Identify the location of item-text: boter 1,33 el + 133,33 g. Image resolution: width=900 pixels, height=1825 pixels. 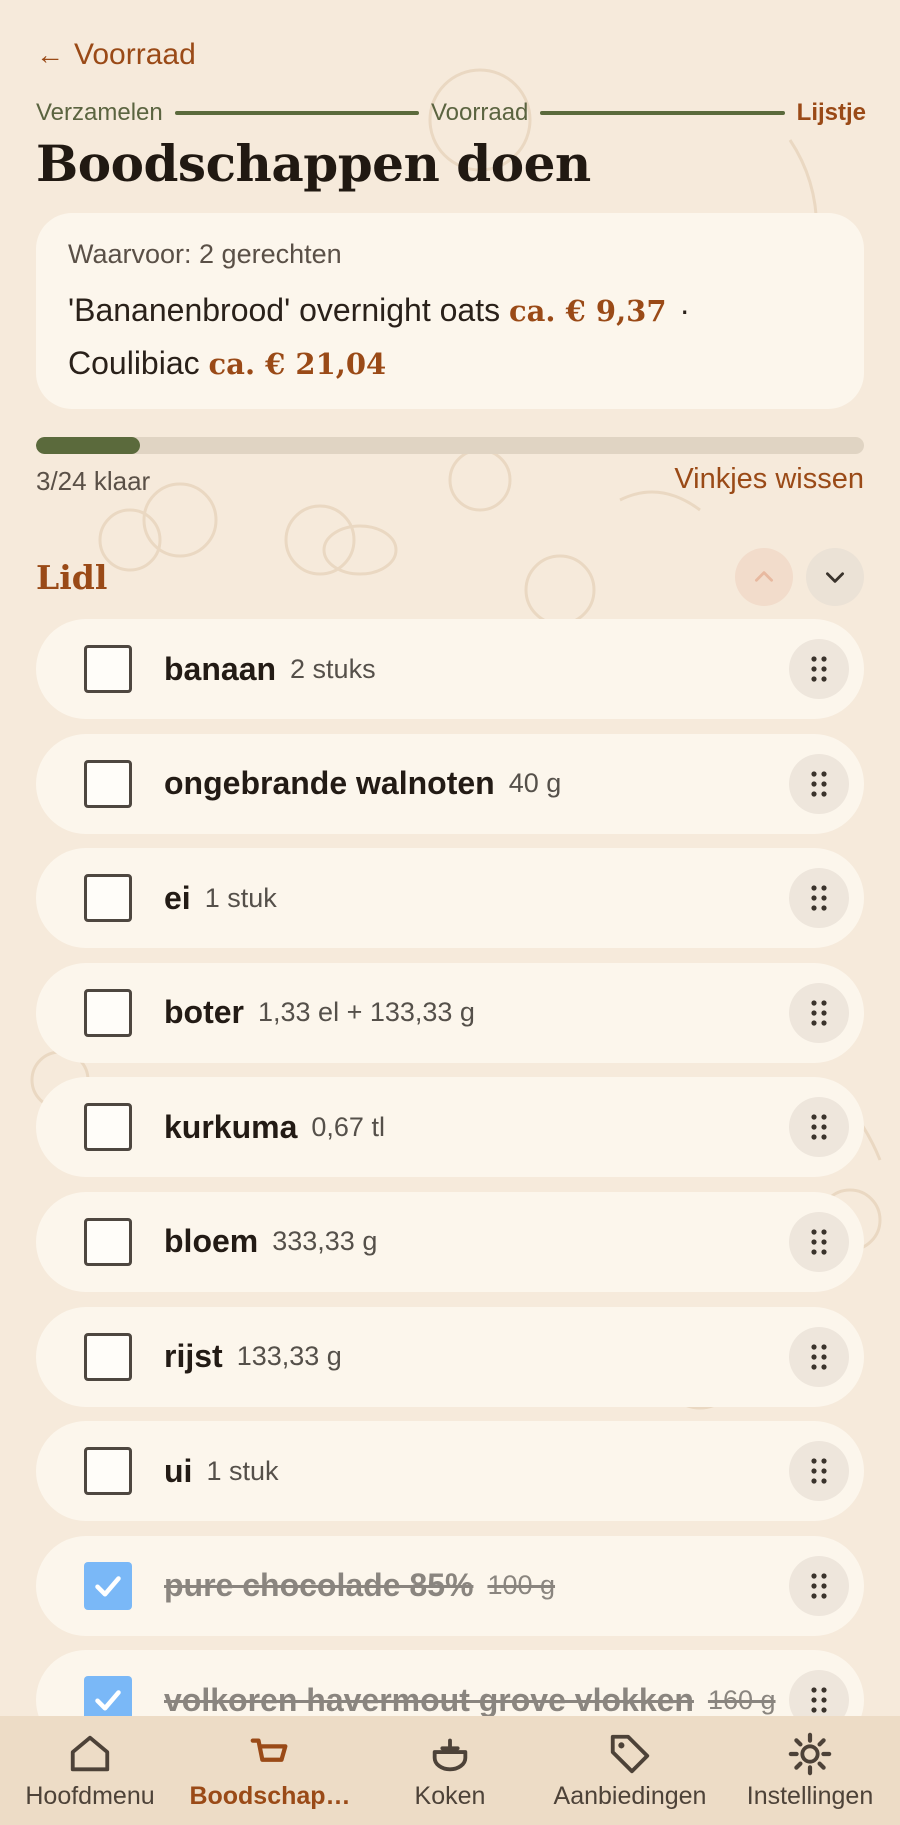
(319, 1013).